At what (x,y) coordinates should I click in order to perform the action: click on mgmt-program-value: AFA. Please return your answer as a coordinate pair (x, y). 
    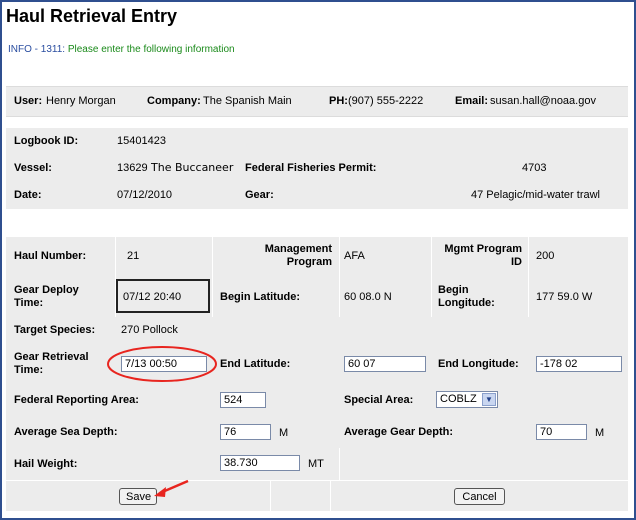
    Looking at the image, I should click on (354, 256).